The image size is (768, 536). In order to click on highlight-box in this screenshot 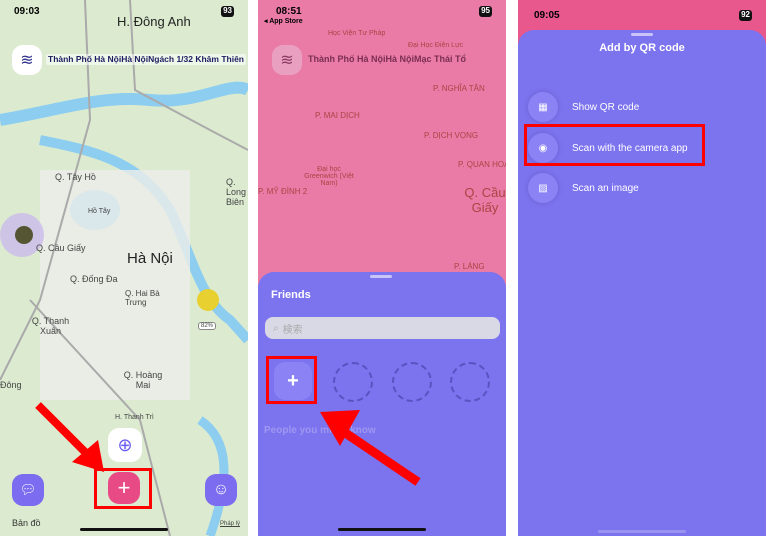, I will do `click(614, 145)`.